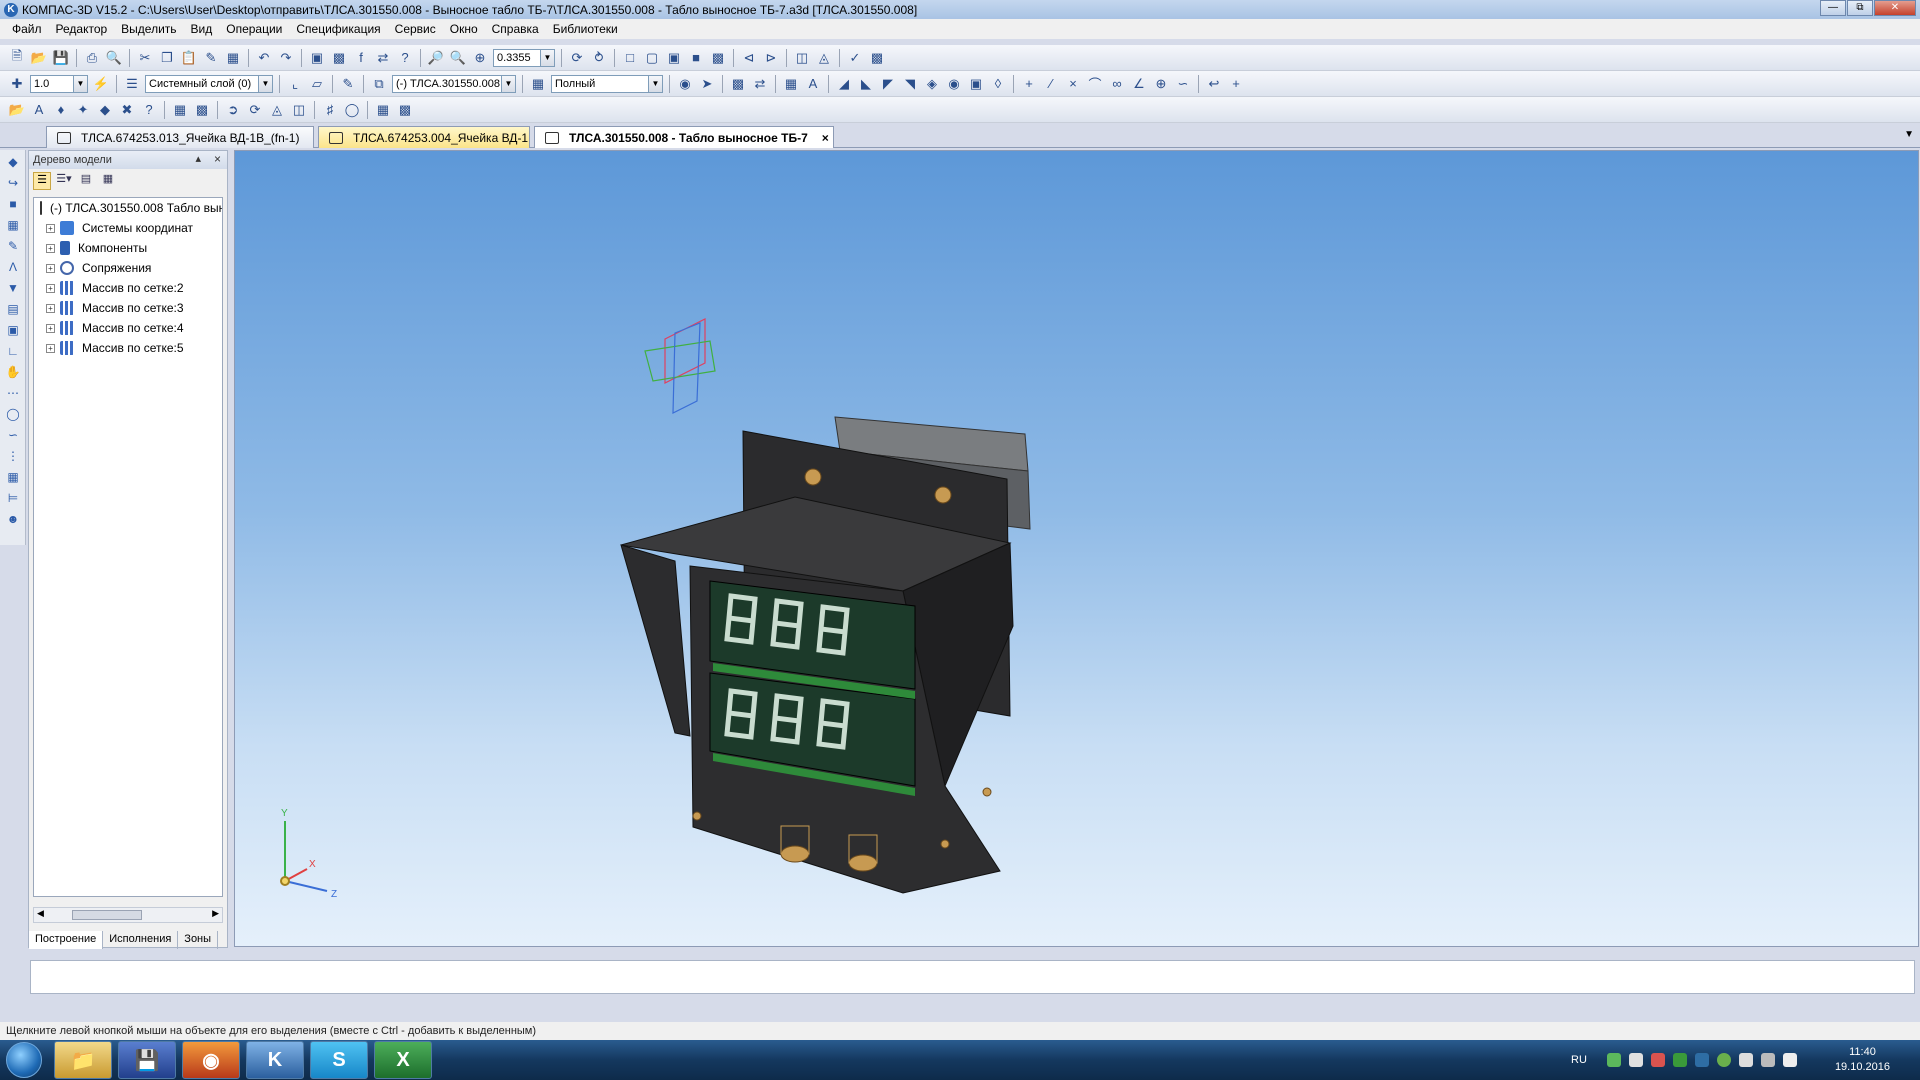 This screenshot has width=1920, height=1080. I want to click on redo-icon: ↷, so click(286, 58).